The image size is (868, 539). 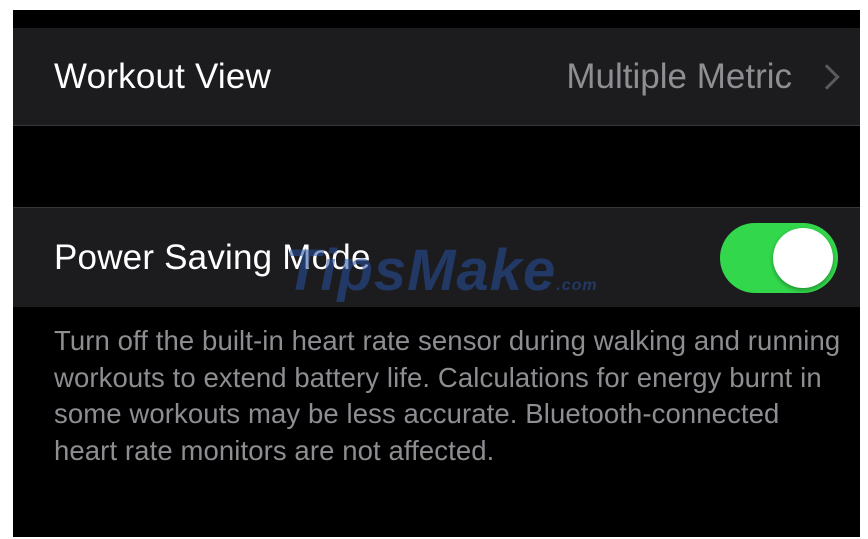 What do you see at coordinates (212, 257) in the screenshot?
I see `power-saving-label: Power Saving Mode` at bounding box center [212, 257].